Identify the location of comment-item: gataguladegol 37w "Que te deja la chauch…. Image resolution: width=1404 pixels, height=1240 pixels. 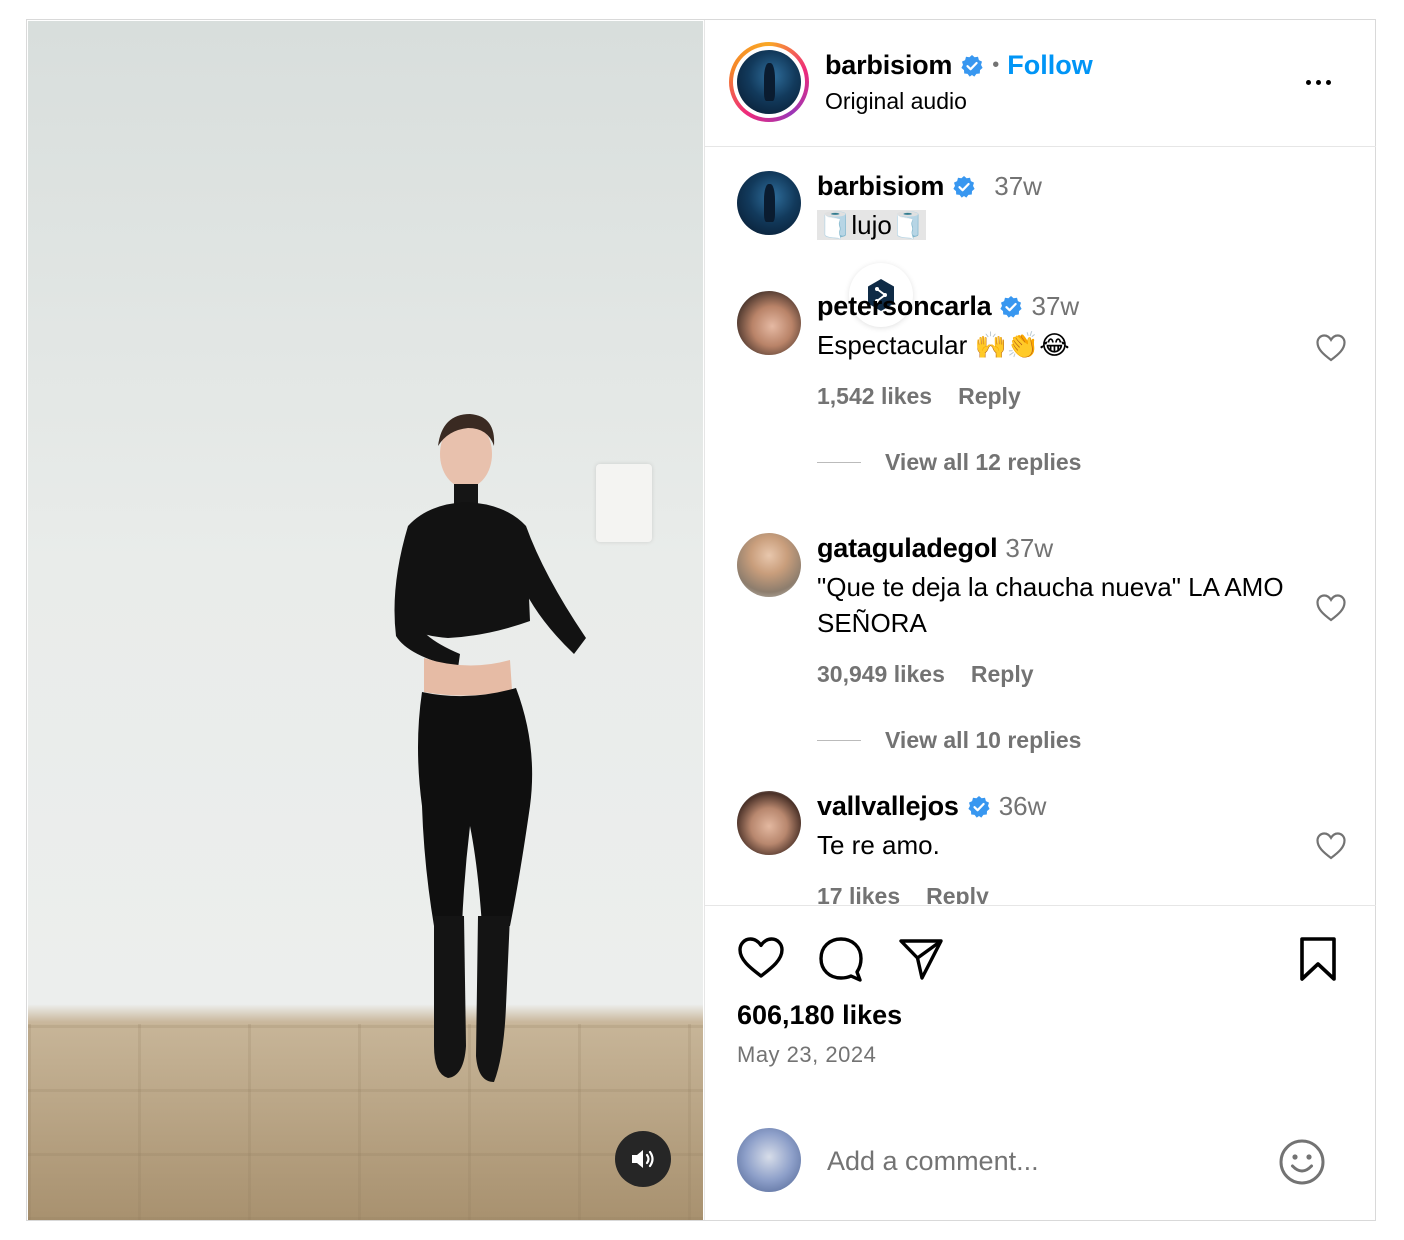
(1042, 643).